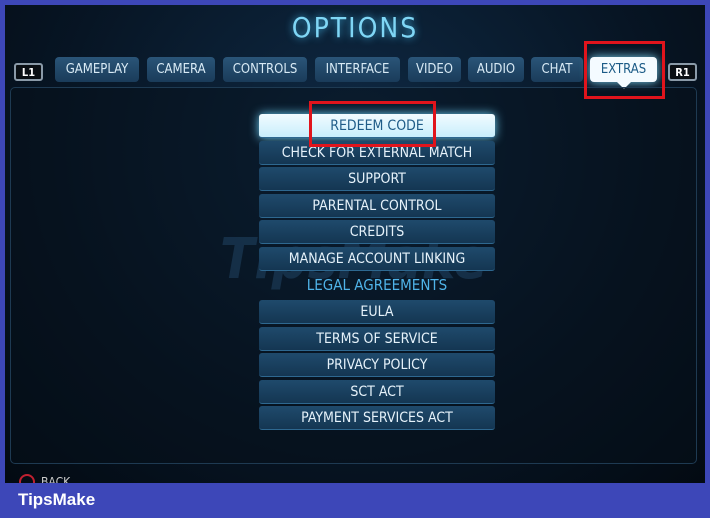  What do you see at coordinates (97, 69) in the screenshot?
I see `tab-gameplay: GAMEPLAY` at bounding box center [97, 69].